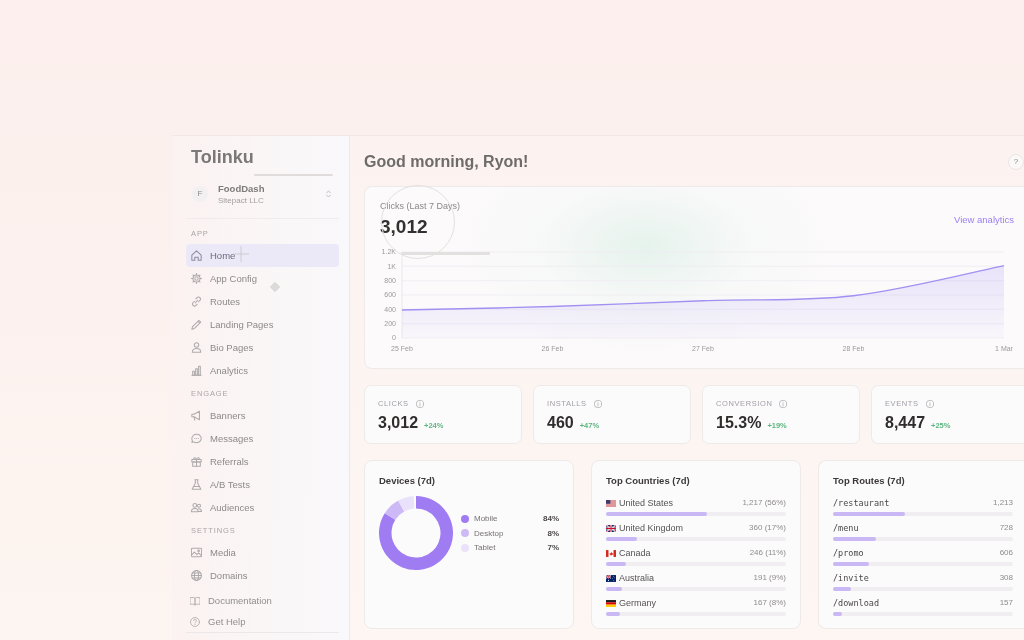 The image size is (1024, 640). Describe the element at coordinates (1006, 603) in the screenshot. I see `route-count: 157` at that location.